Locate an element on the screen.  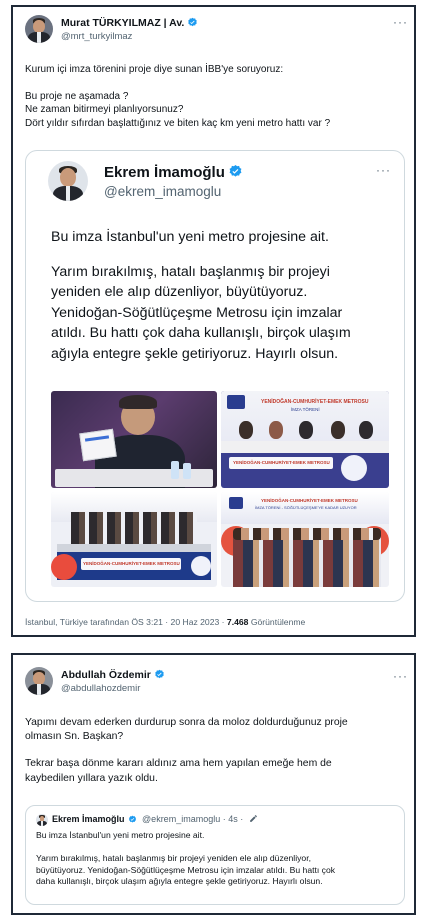
view-count: 7.468 is located at coordinates (237, 622).